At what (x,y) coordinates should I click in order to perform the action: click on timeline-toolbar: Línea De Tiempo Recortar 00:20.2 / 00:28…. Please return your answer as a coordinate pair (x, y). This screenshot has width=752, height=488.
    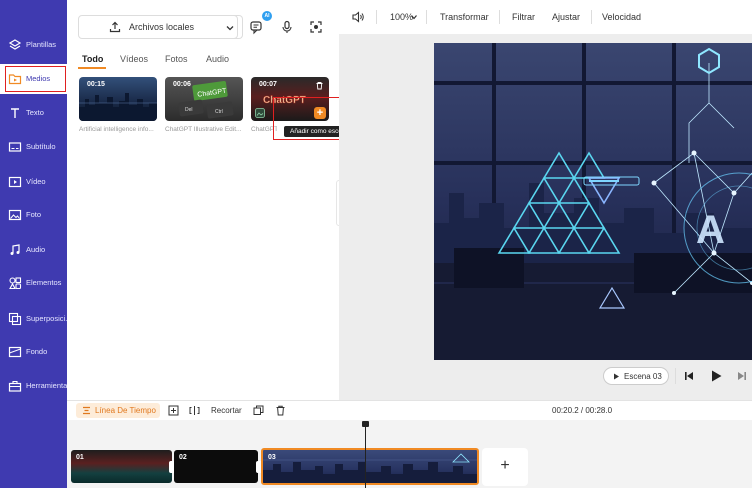
    Looking at the image, I should click on (409, 410).